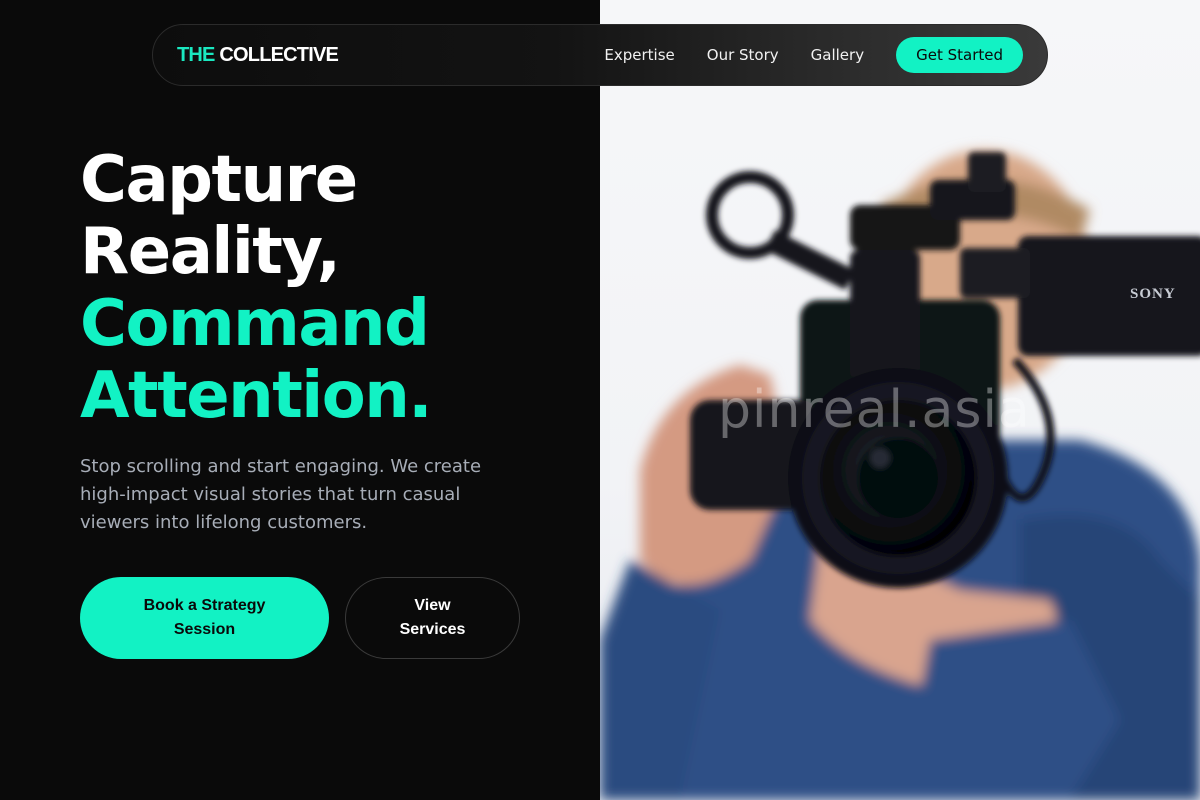 This screenshot has width=1200, height=800. I want to click on image-watermark: pinreal.asia, so click(874, 410).